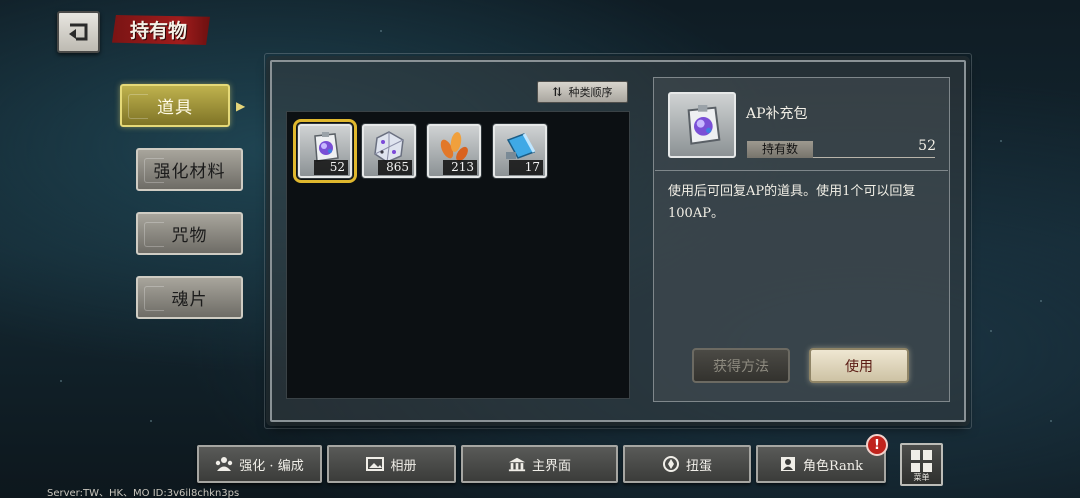 The height and width of the screenshot is (498, 1080). What do you see at coordinates (671, 464) in the screenshot?
I see `gacha-icon` at bounding box center [671, 464].